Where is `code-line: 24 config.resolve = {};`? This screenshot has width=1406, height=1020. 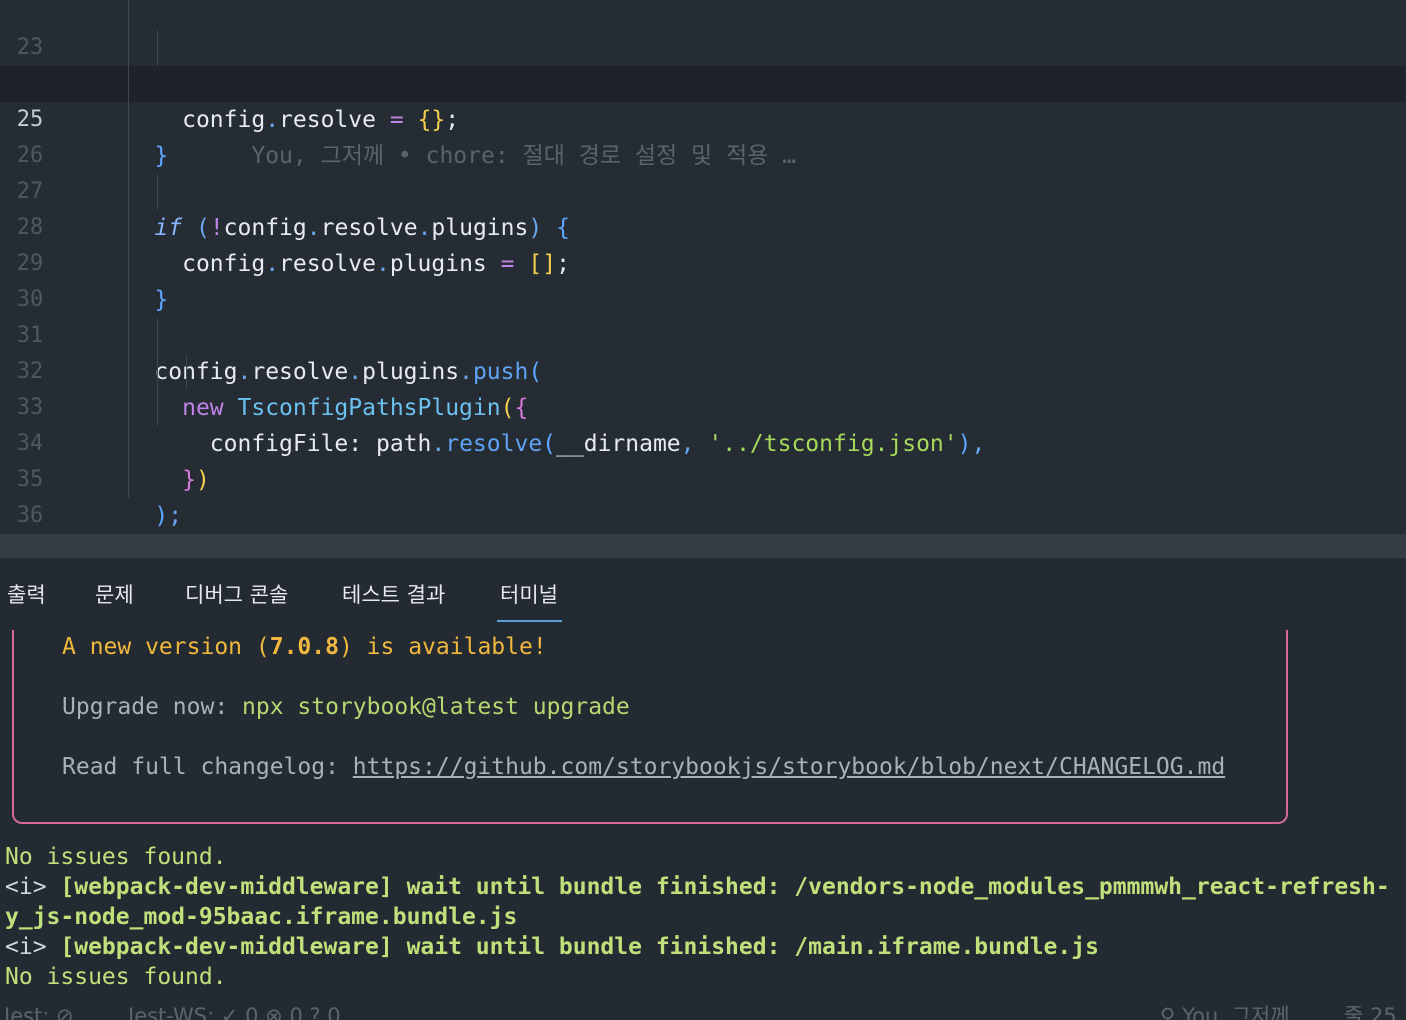 code-line: 24 config.resolve = {}; is located at coordinates (703, 81).